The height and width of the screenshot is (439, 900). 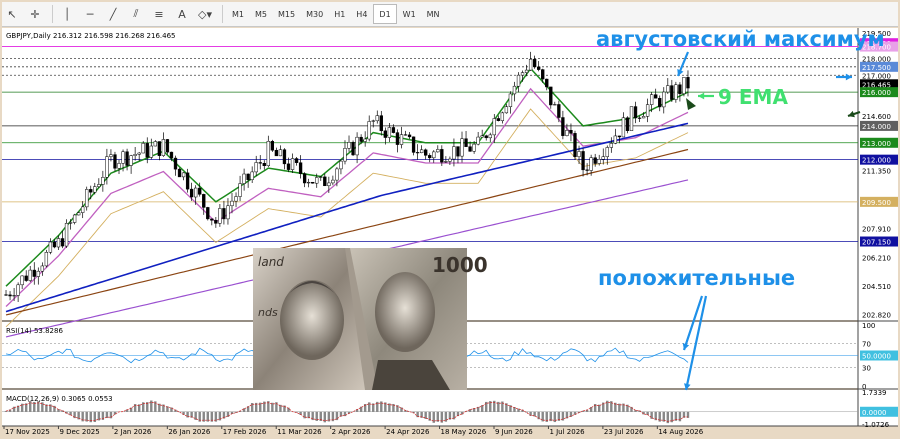 What do you see at coordinates (299, 432) in the screenshot?
I see `date-label: 11 Mar 2026` at bounding box center [299, 432].